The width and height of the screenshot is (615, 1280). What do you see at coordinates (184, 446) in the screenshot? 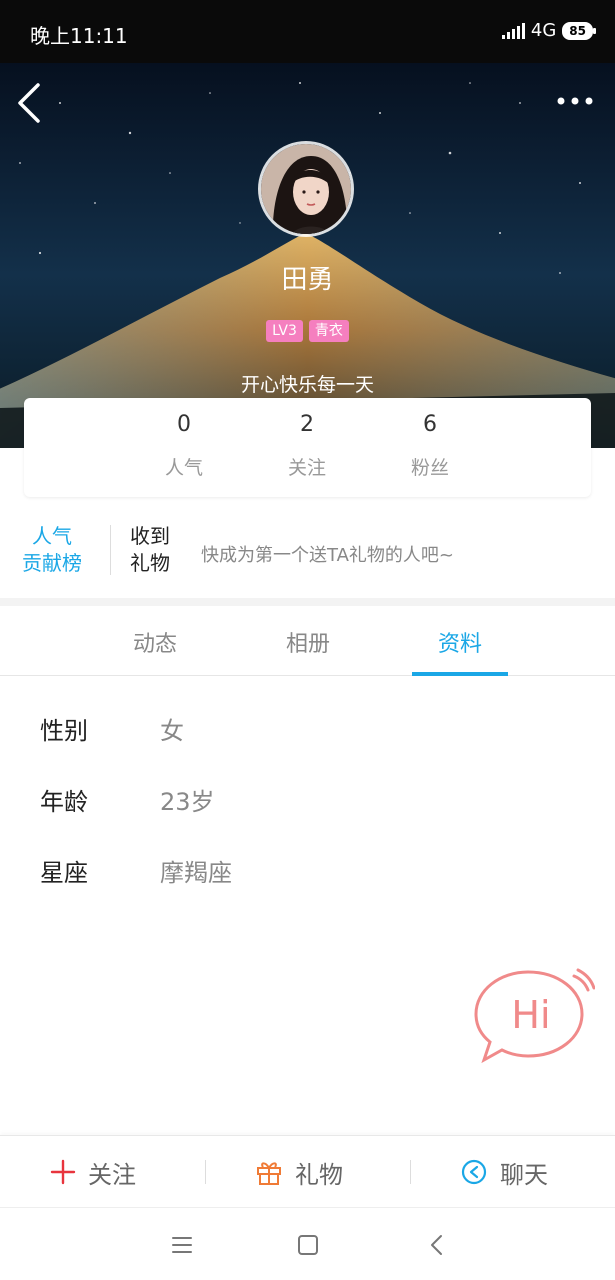
I see `stat-popularity: 0 人气` at bounding box center [184, 446].